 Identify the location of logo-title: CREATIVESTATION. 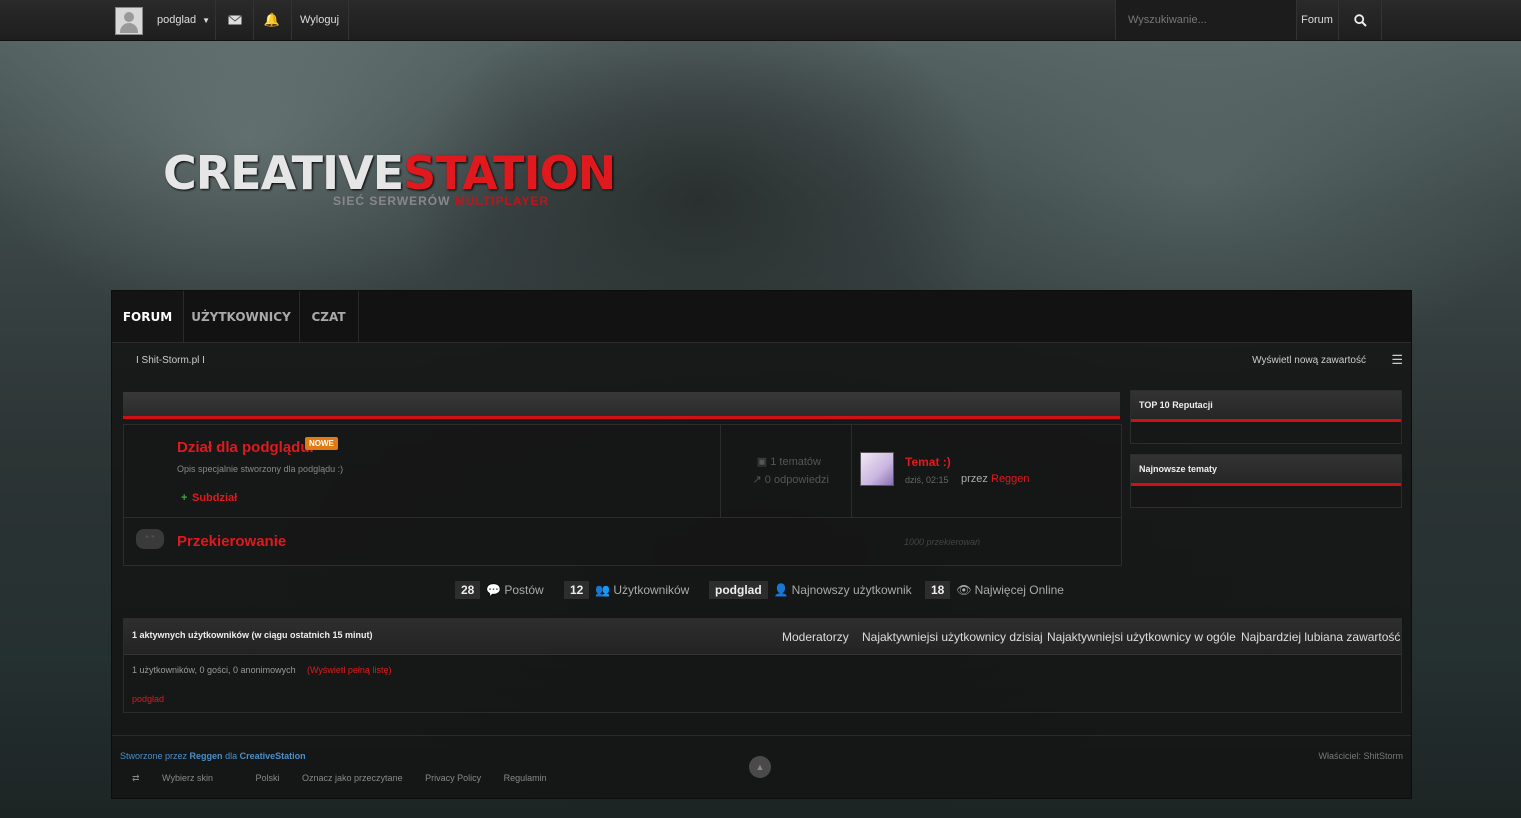
(389, 173).